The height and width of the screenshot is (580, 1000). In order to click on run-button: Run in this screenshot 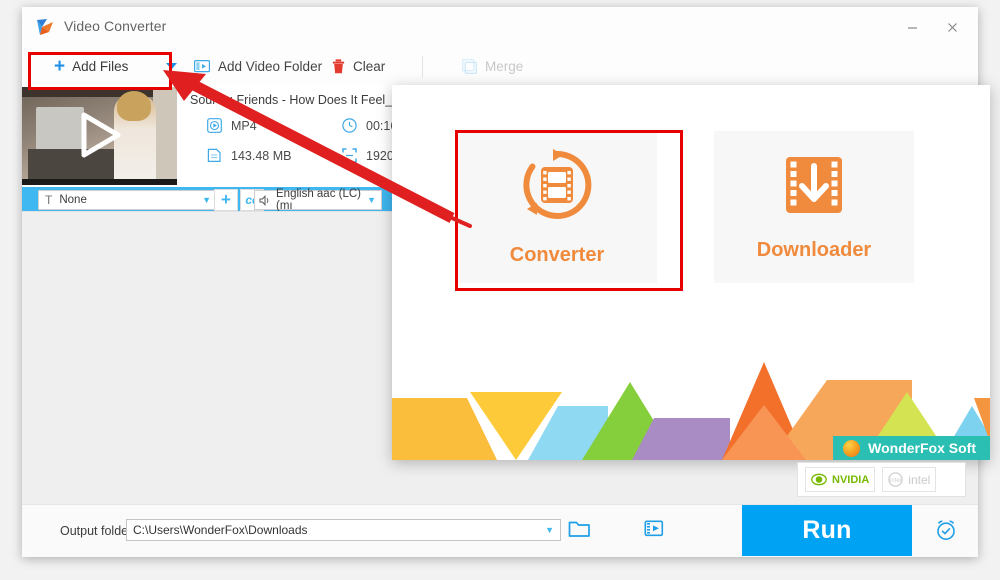, I will do `click(827, 530)`.